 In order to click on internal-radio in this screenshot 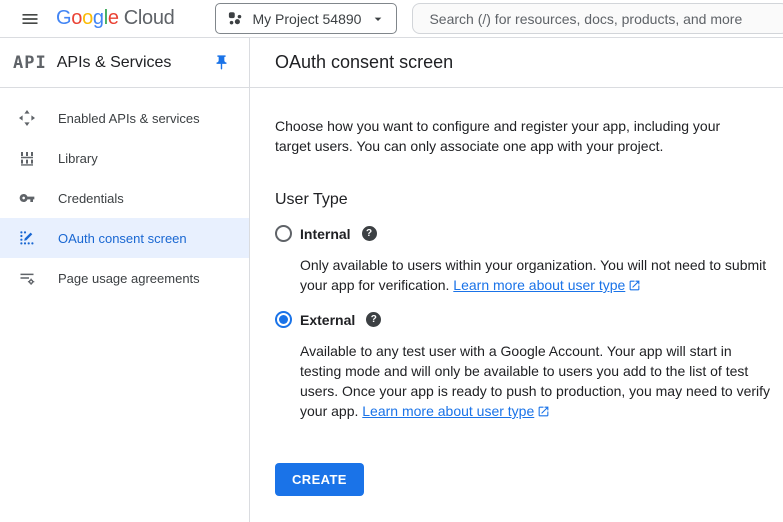, I will do `click(283, 233)`.